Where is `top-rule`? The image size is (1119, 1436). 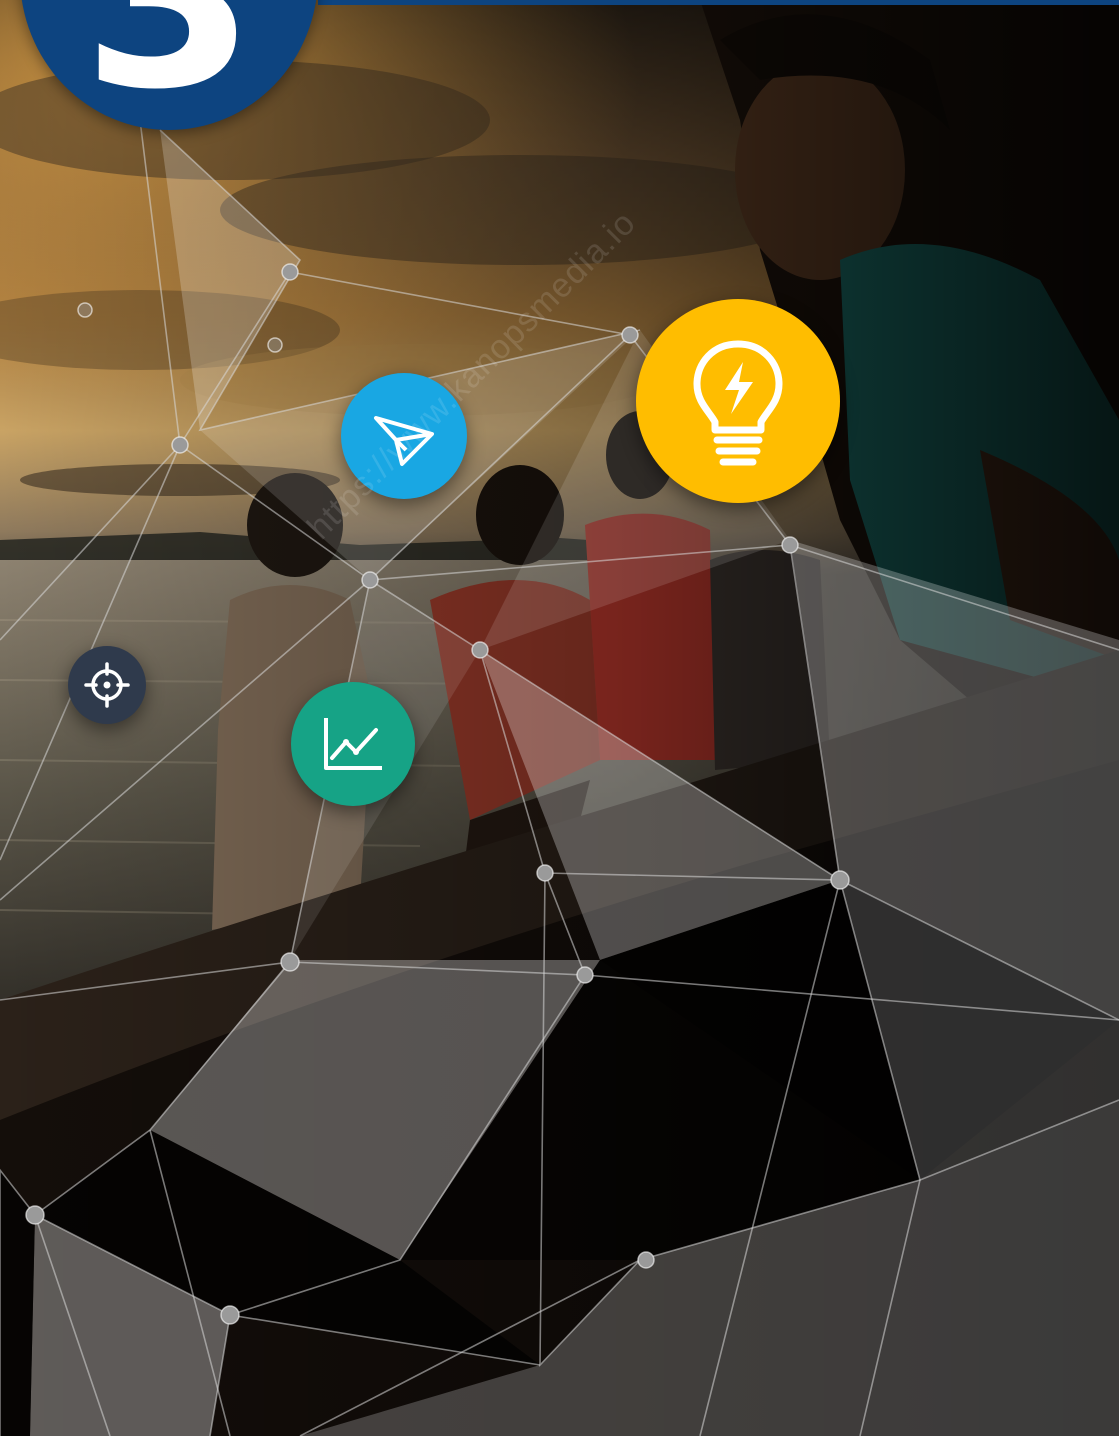 top-rule is located at coordinates (718, 2).